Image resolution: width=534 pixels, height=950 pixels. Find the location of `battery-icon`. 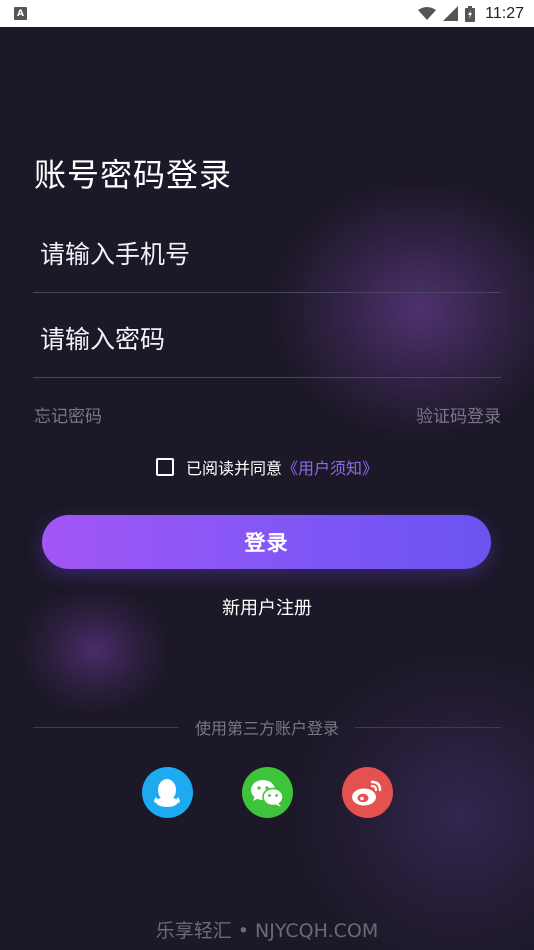

battery-icon is located at coordinates (470, 13).